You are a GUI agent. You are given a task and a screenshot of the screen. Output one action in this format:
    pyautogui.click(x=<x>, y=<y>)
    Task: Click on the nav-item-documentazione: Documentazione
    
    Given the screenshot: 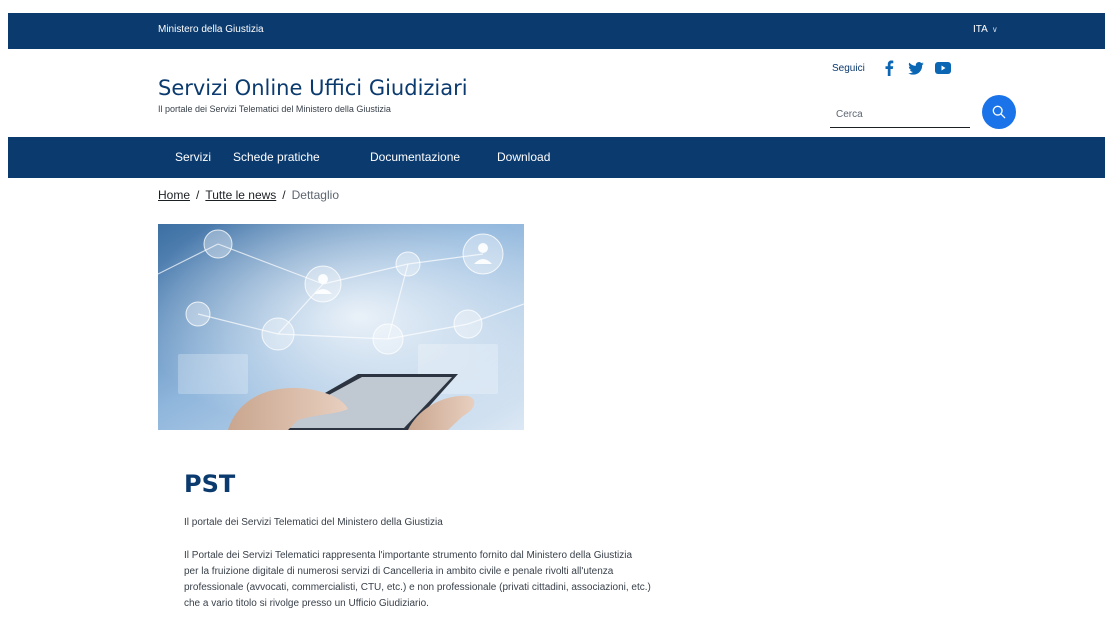 What is the action you would take?
    pyautogui.click(x=415, y=157)
    